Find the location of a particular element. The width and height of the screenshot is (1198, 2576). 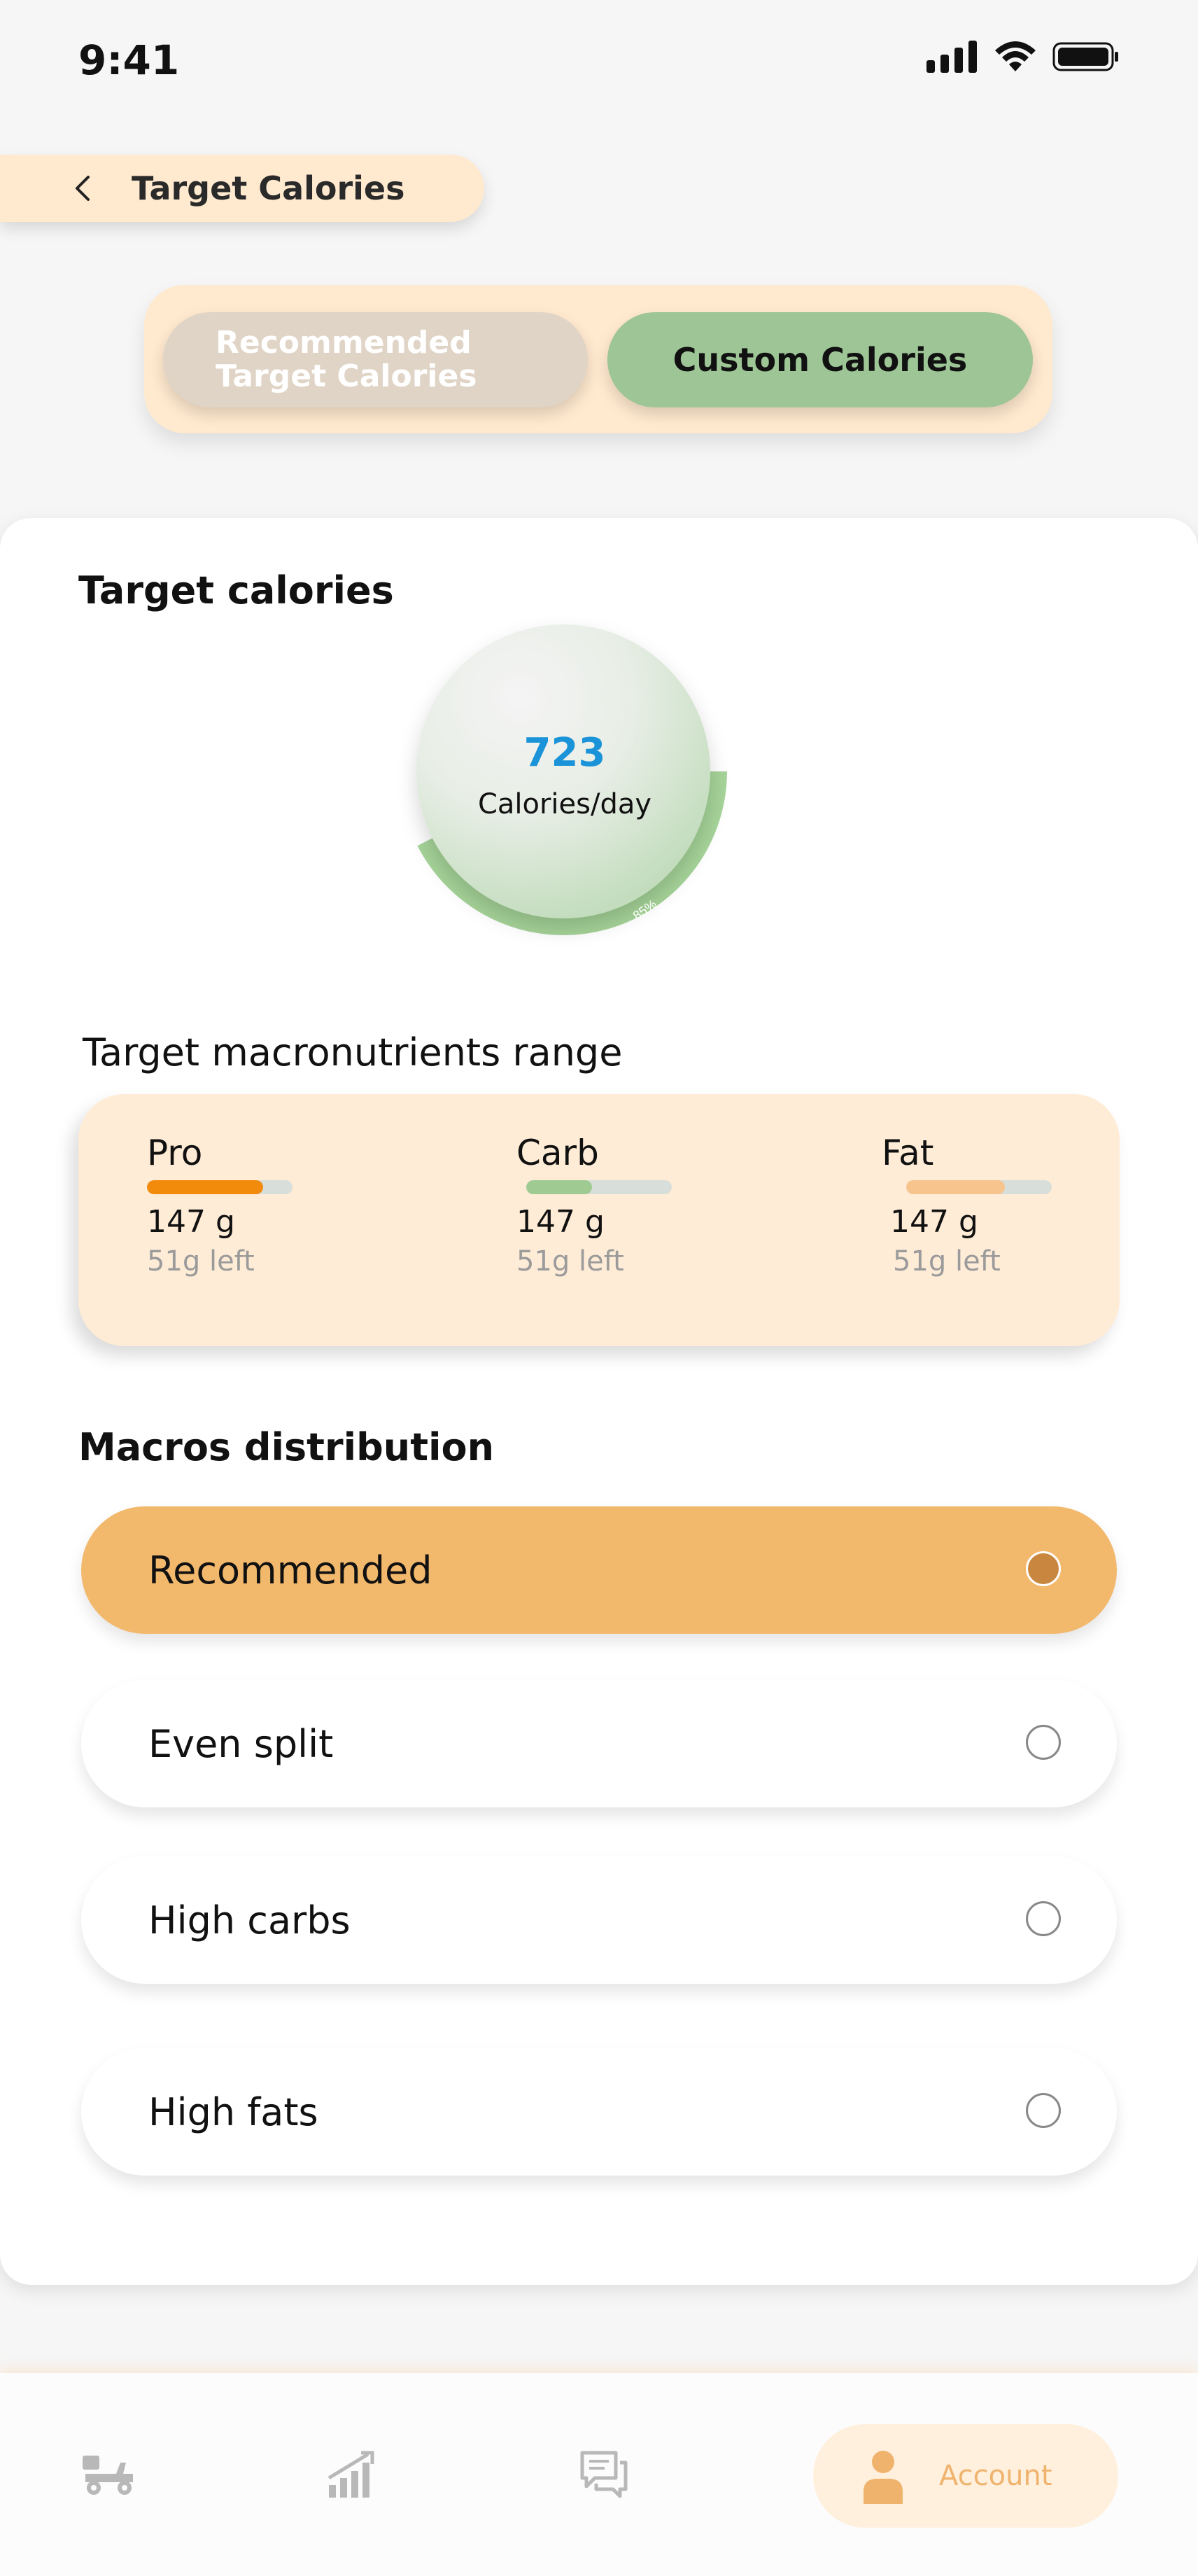

chat-icon is located at coordinates (604, 2474).